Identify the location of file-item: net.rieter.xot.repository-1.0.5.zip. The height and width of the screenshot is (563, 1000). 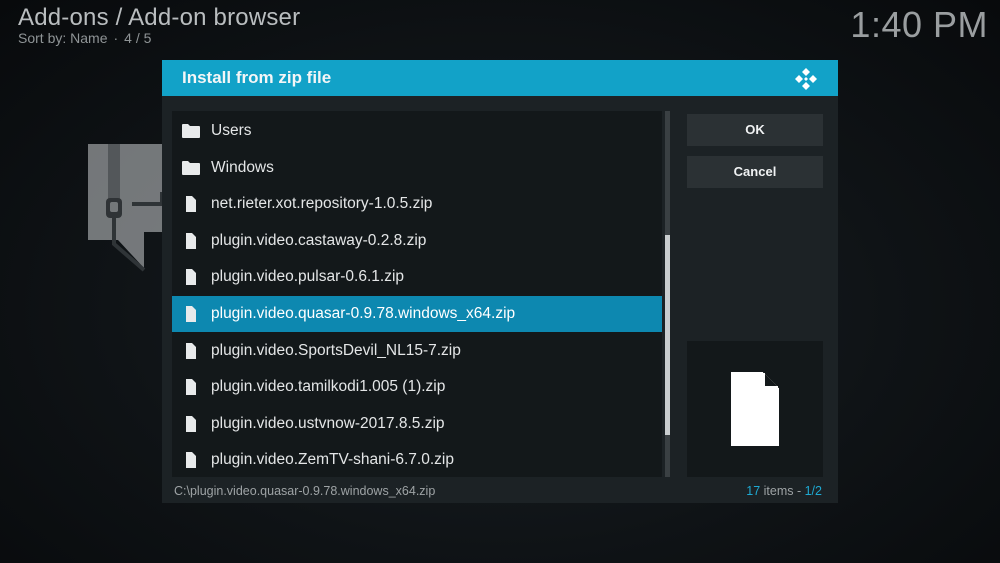
(417, 204).